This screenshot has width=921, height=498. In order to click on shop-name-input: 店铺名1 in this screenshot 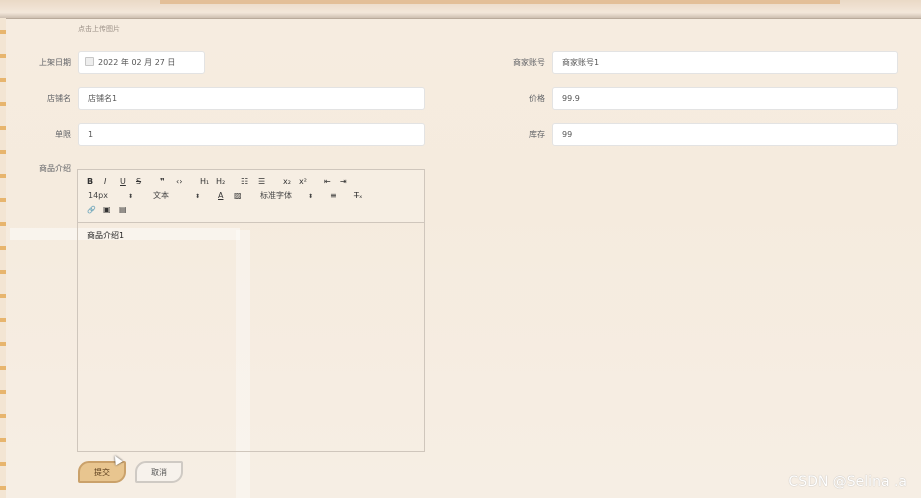, I will do `click(251, 98)`.